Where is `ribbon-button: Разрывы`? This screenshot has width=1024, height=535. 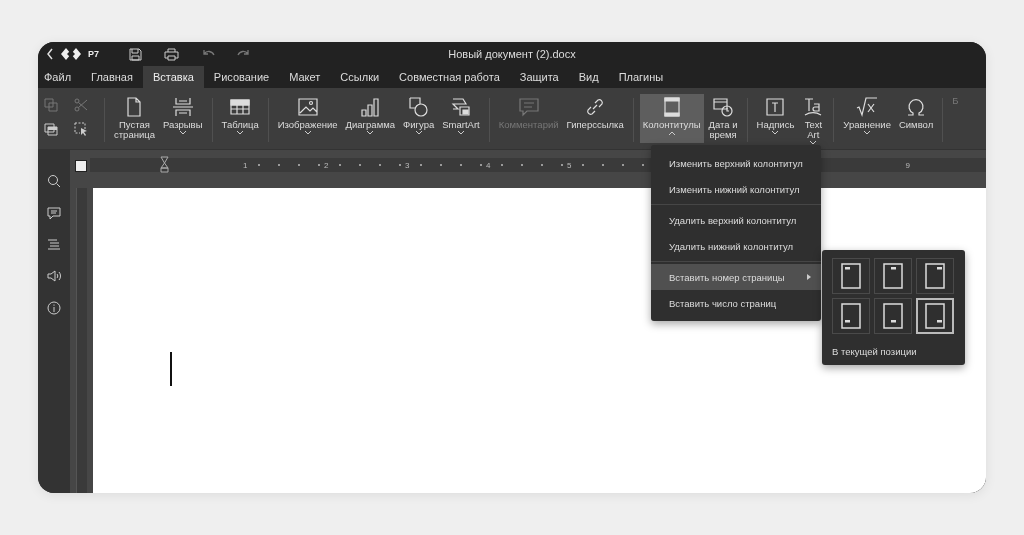 ribbon-button: Разрывы is located at coordinates (182, 118).